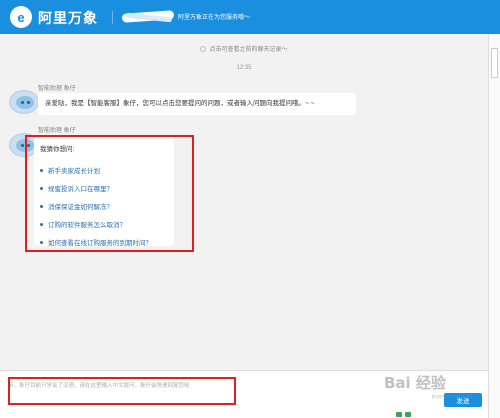 The width and height of the screenshot is (500, 418). I want to click on history-link: 点击可查看之前的聊天记录～, so click(244, 48).